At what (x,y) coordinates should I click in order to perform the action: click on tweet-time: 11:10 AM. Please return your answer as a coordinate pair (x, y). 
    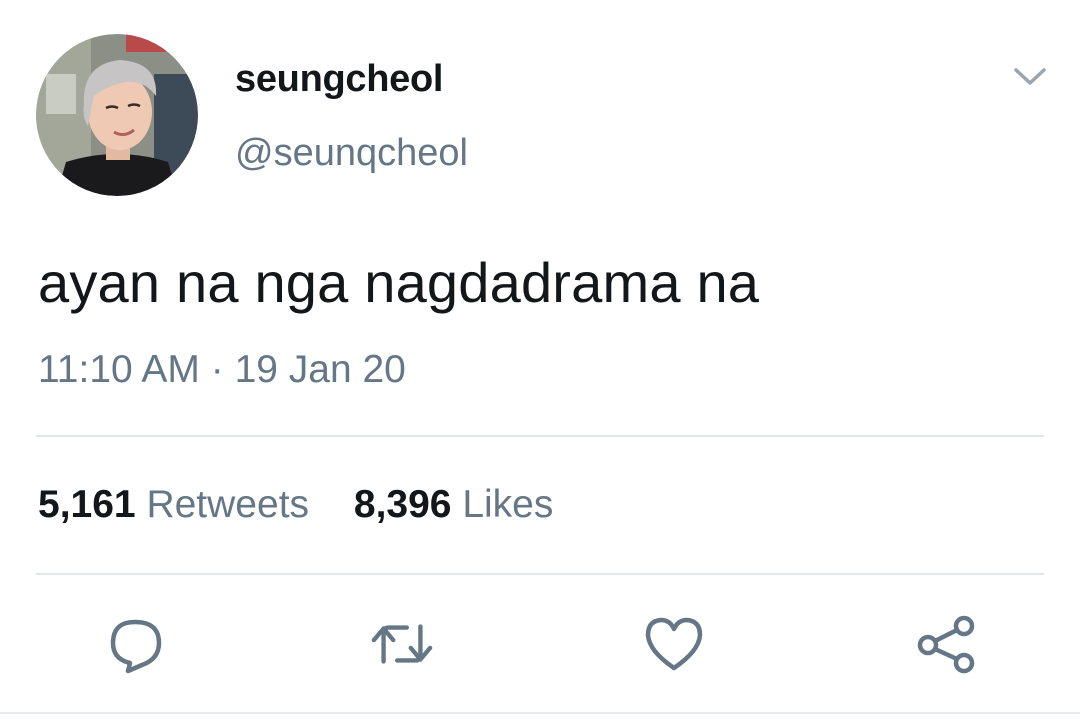
    Looking at the image, I should click on (119, 369).